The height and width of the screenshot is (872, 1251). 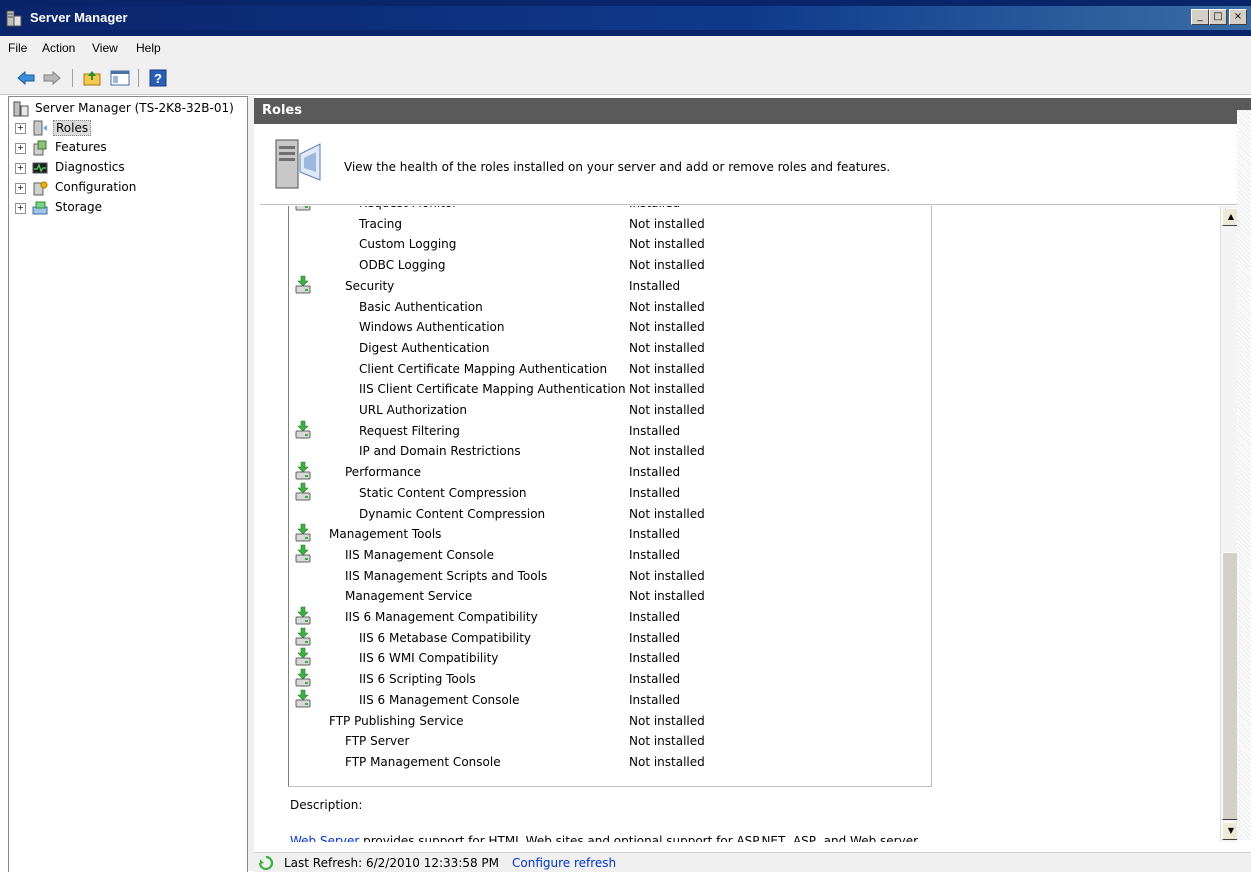 What do you see at coordinates (298, 164) in the screenshot?
I see `server-roles-icon` at bounding box center [298, 164].